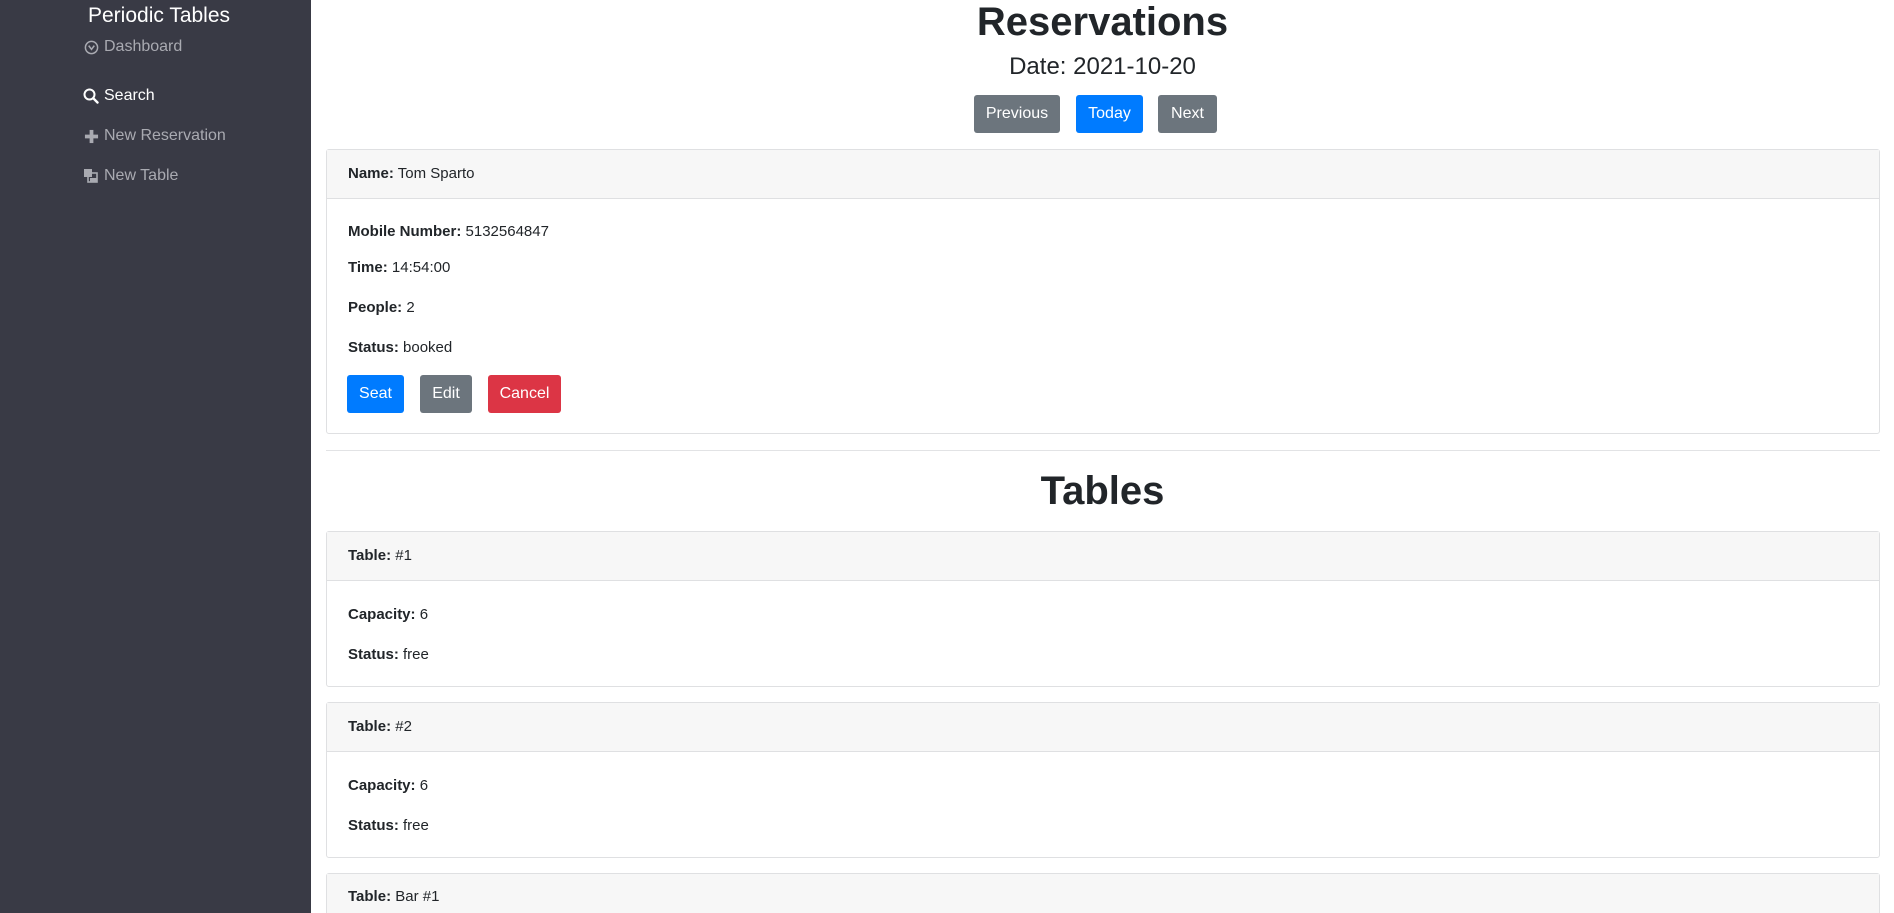 The height and width of the screenshot is (913, 1894). I want to click on table-card-header: Table: Bar #1, so click(1103, 893).